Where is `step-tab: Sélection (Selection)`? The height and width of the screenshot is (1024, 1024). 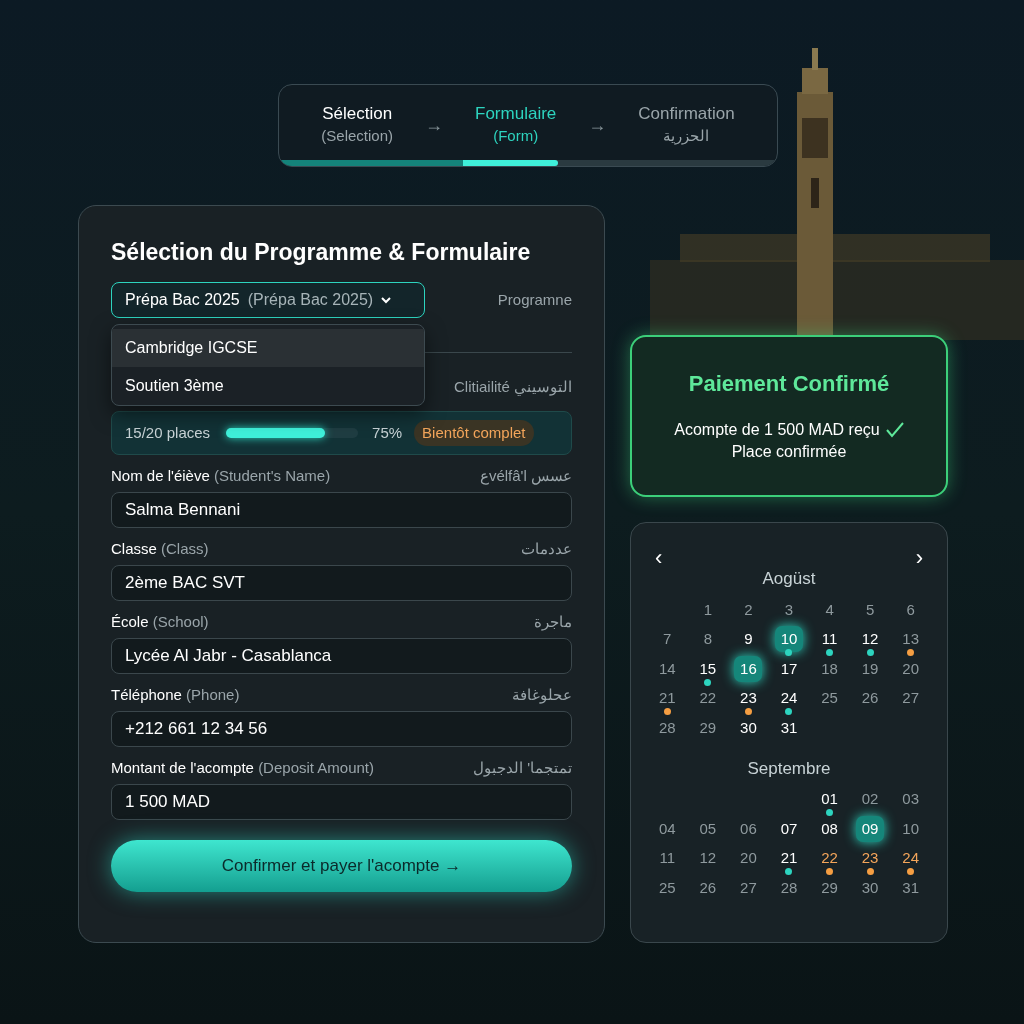
step-tab: Sélection (Selection) is located at coordinates (357, 125).